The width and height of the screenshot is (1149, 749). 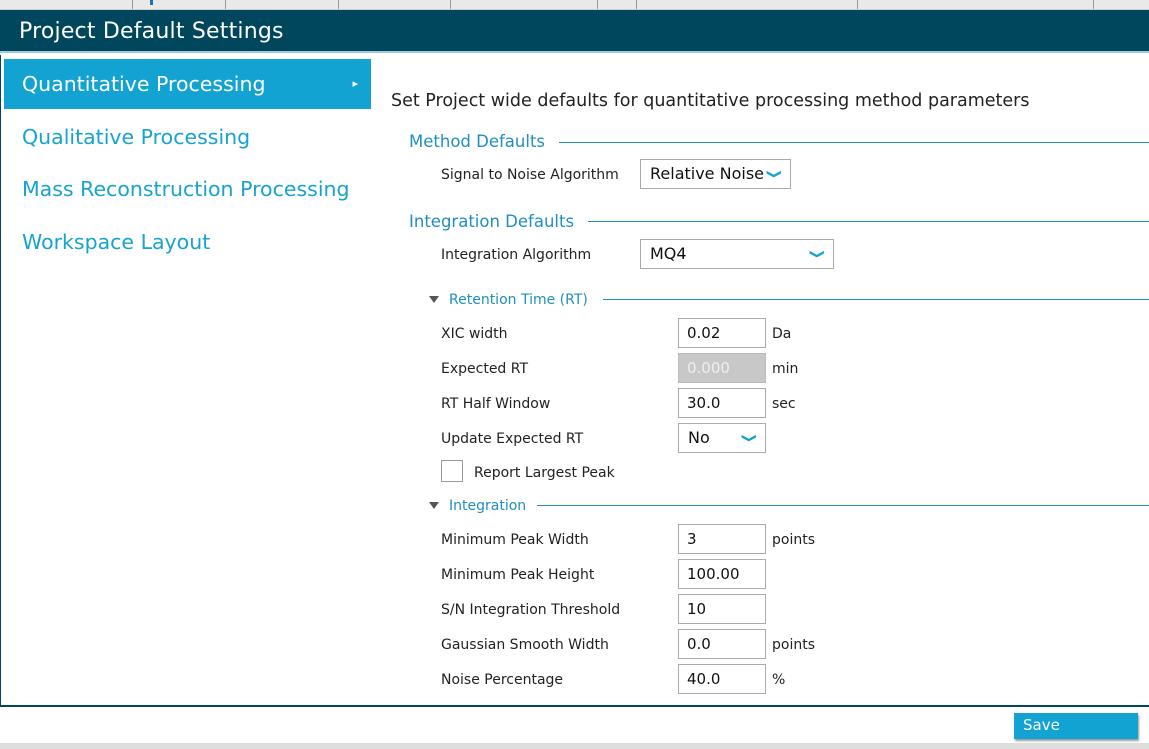 What do you see at coordinates (518, 575) in the screenshot?
I see `min-peak-height-label: Minimum Peak Height` at bounding box center [518, 575].